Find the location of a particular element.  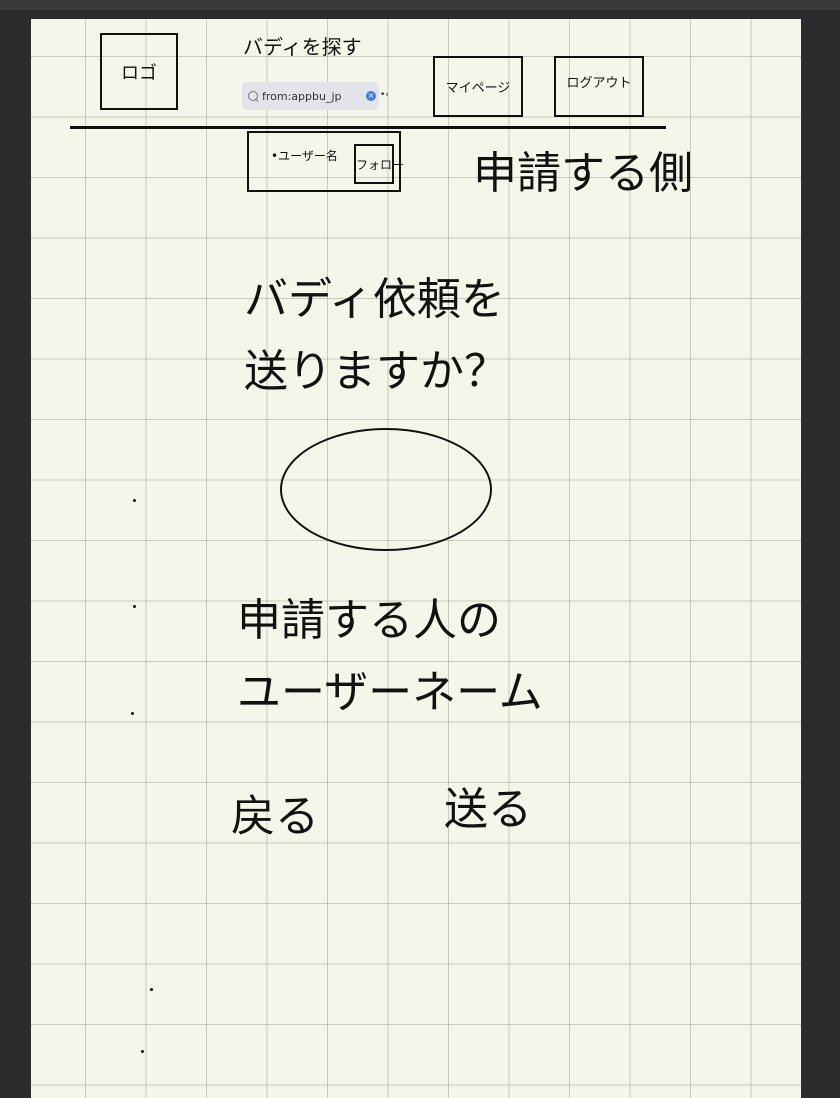

buddy-search-title: バディを探す is located at coordinates (302, 47).